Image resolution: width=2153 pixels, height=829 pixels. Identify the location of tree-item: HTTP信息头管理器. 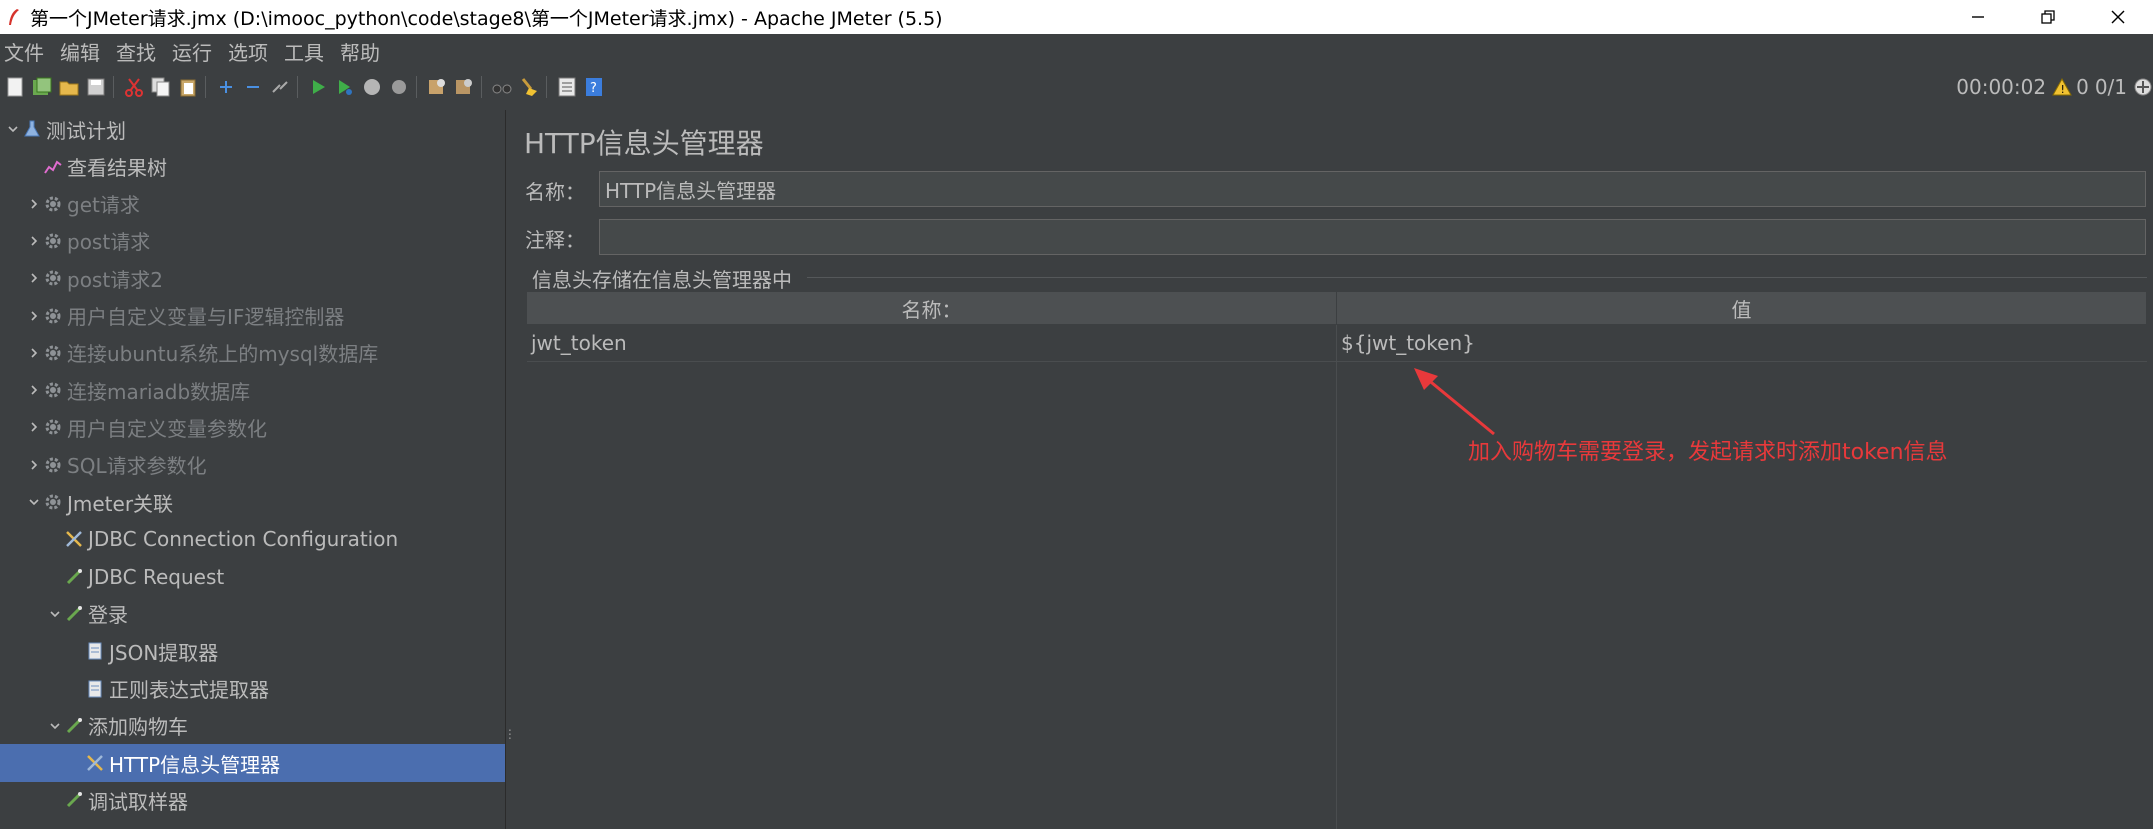
(252, 763).